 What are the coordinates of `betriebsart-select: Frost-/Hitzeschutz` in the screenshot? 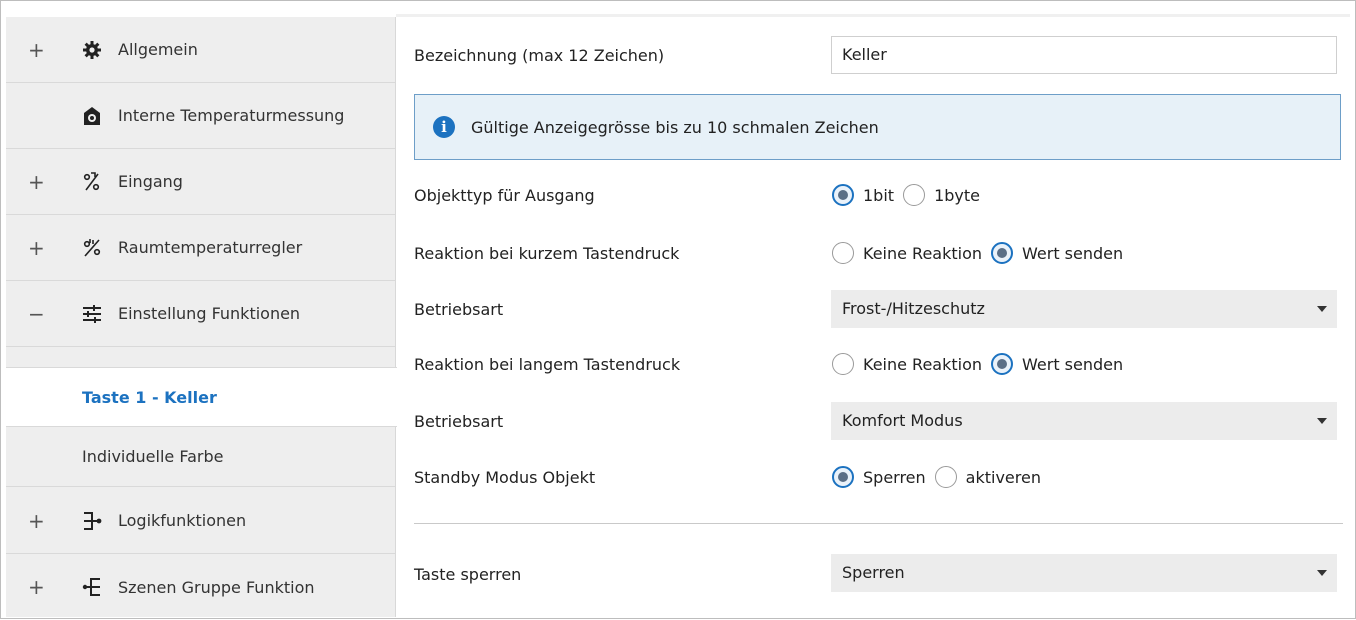 It's located at (1084, 309).